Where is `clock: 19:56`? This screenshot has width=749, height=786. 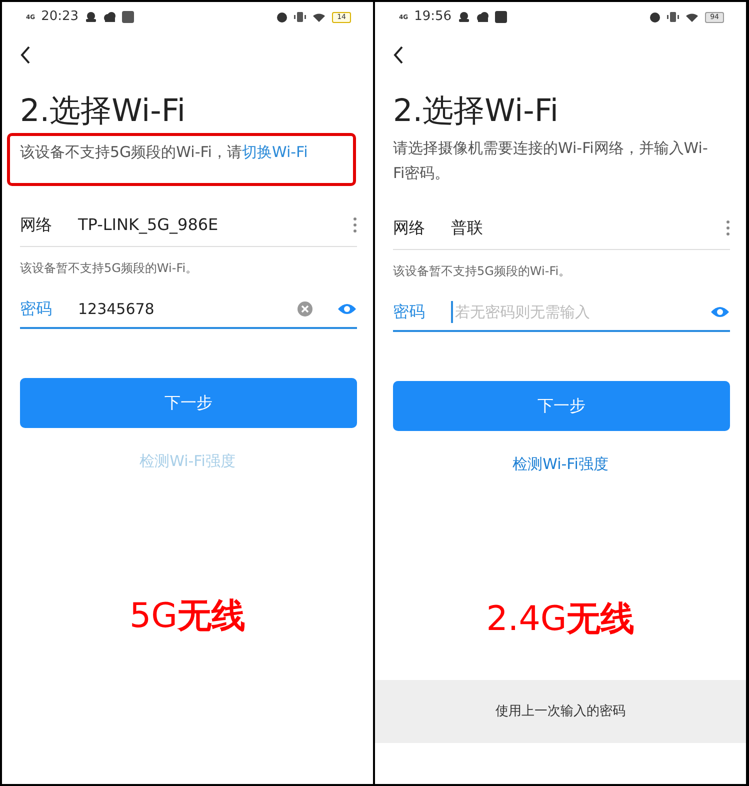 clock: 19:56 is located at coordinates (433, 17).